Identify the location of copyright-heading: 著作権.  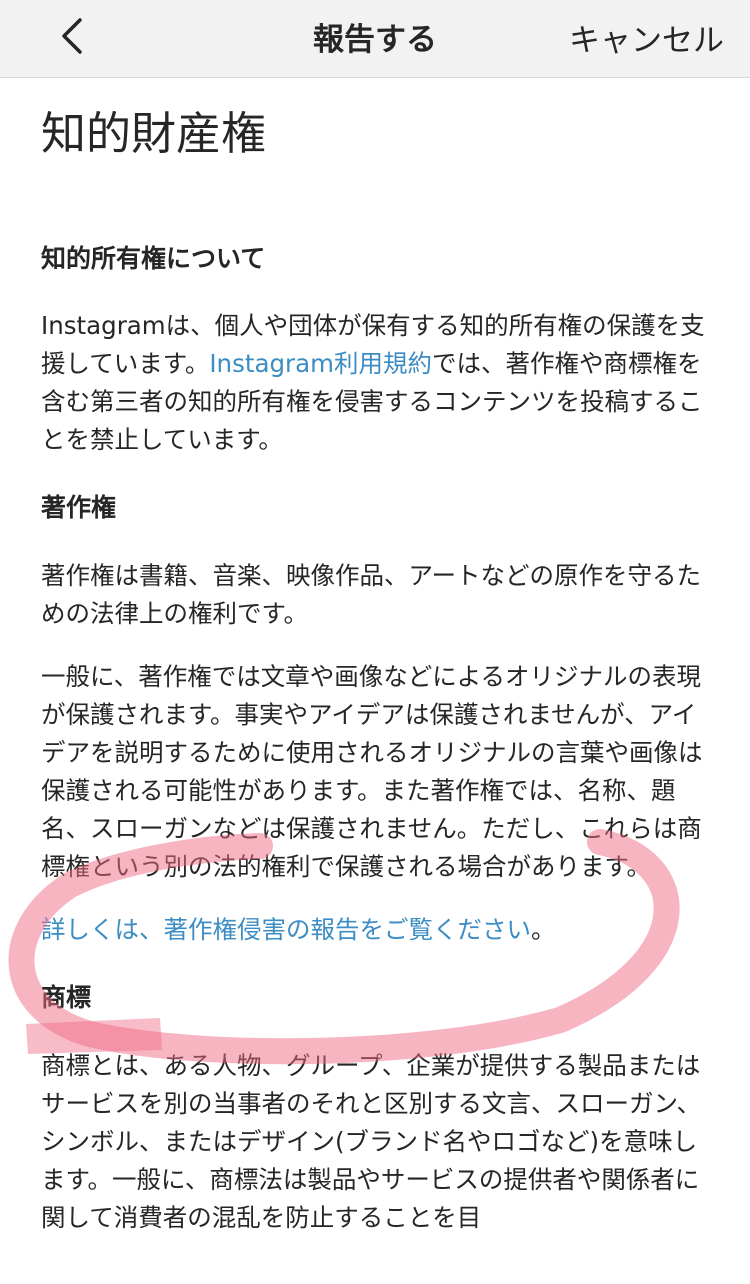
(79, 507).